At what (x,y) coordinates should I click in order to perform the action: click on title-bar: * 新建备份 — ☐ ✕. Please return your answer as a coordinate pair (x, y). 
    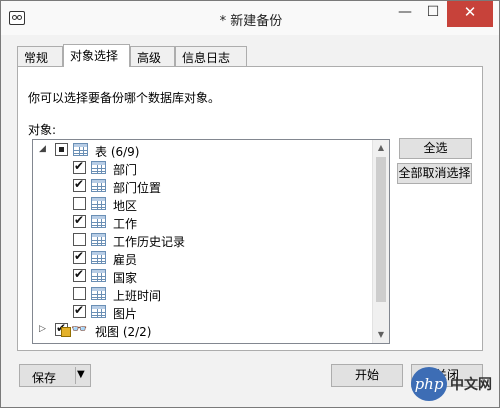
    Looking at the image, I should click on (250, 18).